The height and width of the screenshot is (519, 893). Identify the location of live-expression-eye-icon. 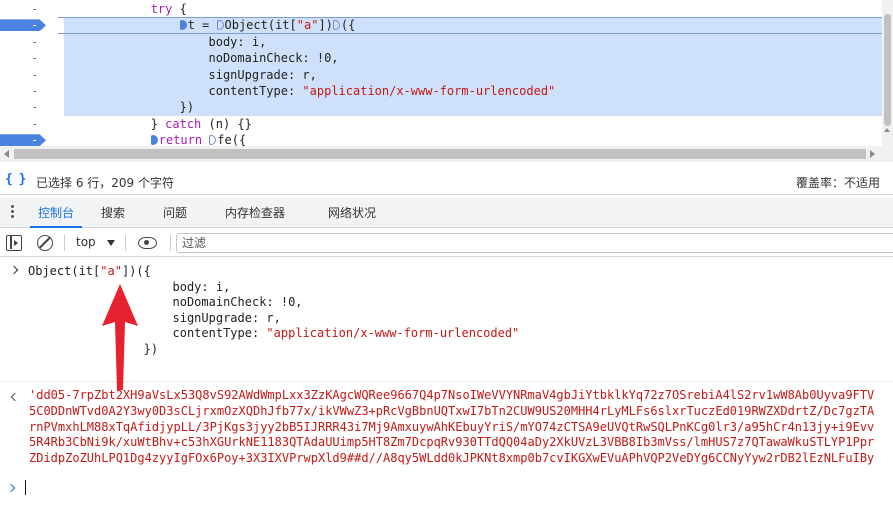
(147, 243).